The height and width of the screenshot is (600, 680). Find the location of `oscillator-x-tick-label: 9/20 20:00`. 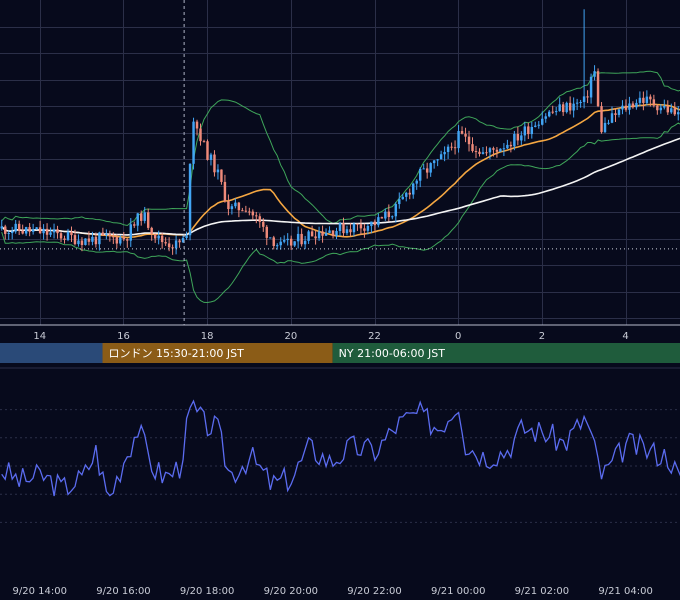

oscillator-x-tick-label: 9/20 20:00 is located at coordinates (291, 591).